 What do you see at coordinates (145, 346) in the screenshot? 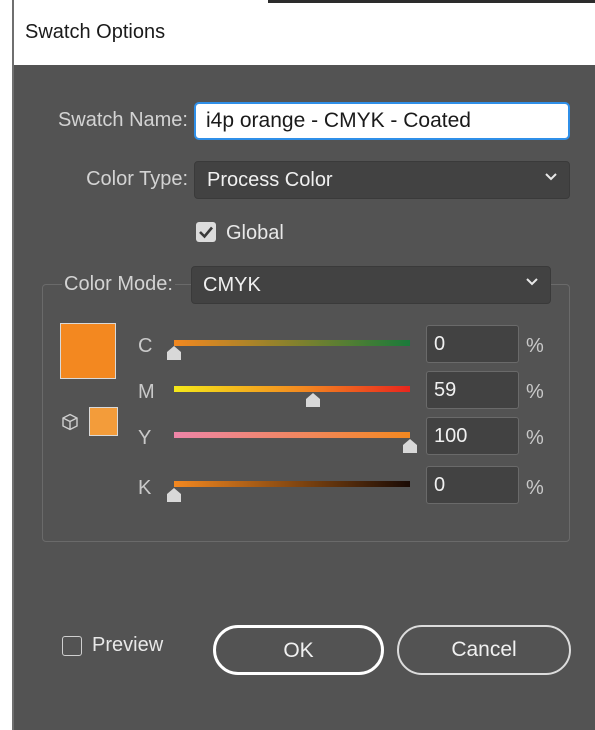
I see `channel-c-label: C` at bounding box center [145, 346].